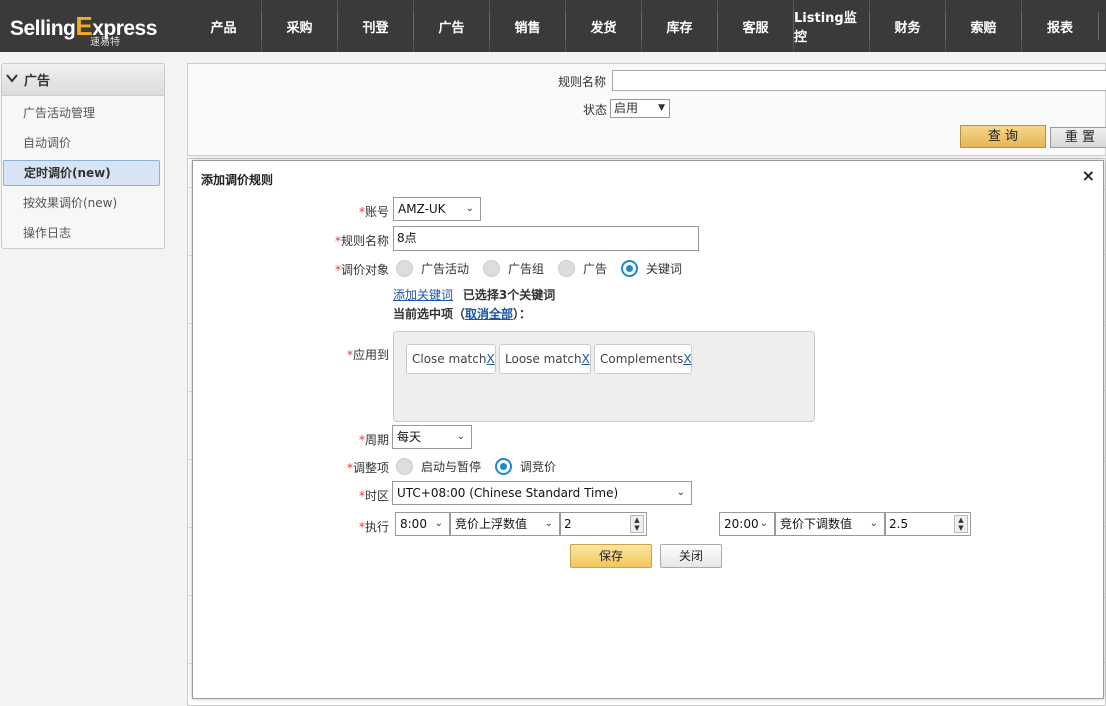 Image resolution: width=1106 pixels, height=706 pixels. Describe the element at coordinates (404, 268) in the screenshot. I see `radio-campaign` at that location.